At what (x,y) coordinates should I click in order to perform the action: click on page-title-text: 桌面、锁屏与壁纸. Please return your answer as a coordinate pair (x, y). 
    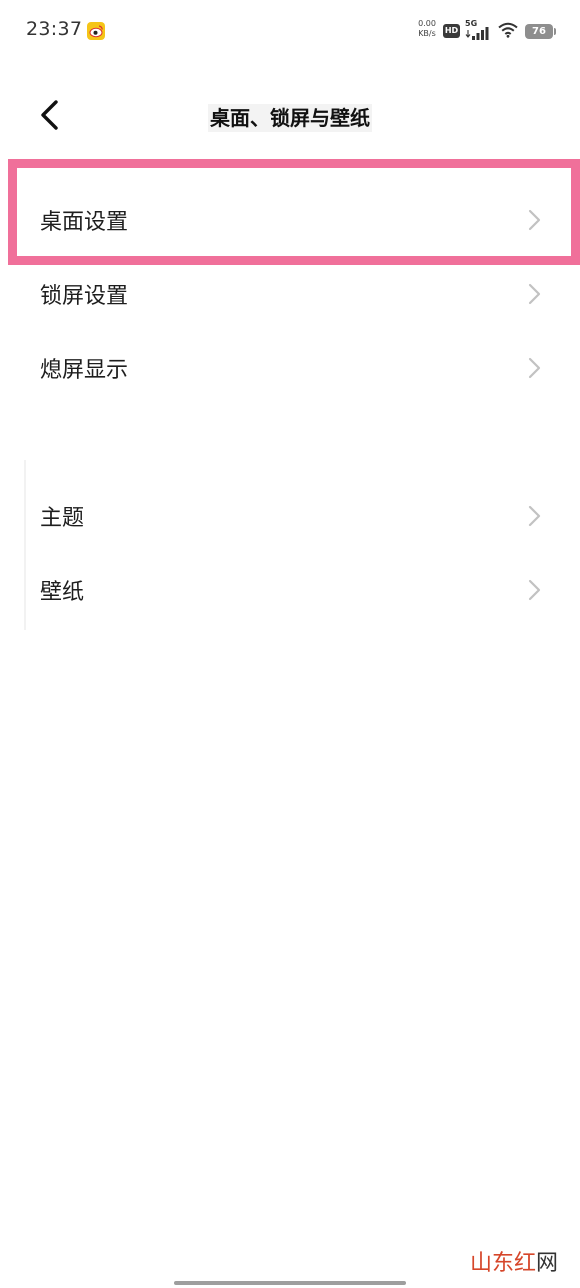
    Looking at the image, I should click on (290, 118).